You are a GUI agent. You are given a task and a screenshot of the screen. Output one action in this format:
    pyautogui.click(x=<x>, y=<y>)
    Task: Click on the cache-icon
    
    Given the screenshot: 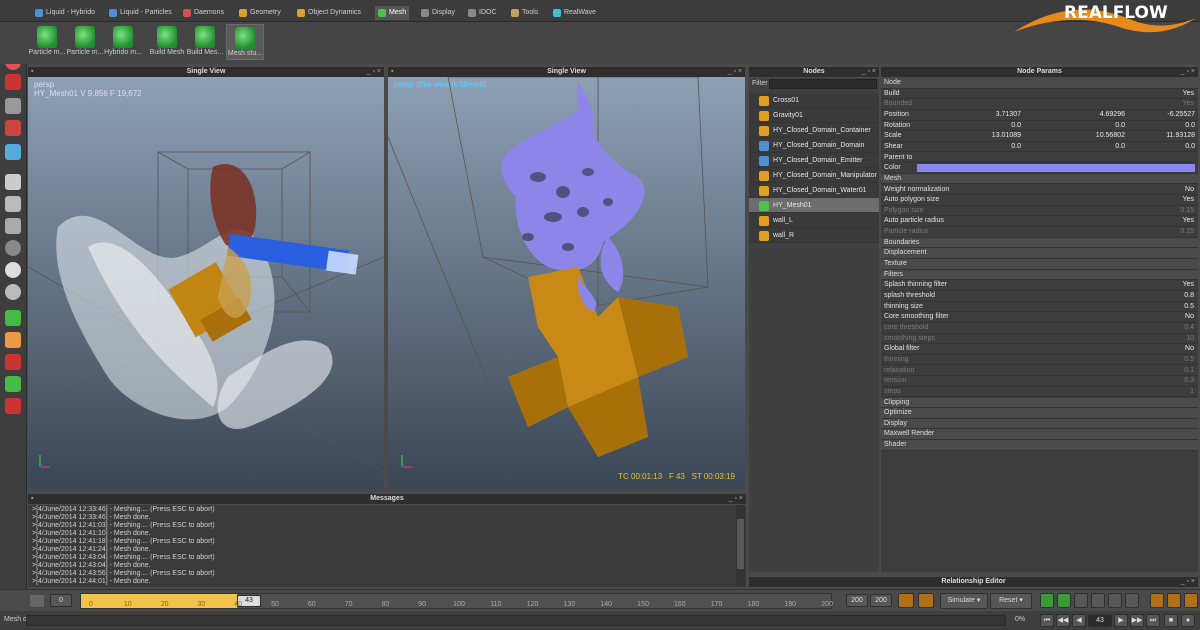 What is the action you would take?
    pyautogui.click(x=1098, y=600)
    